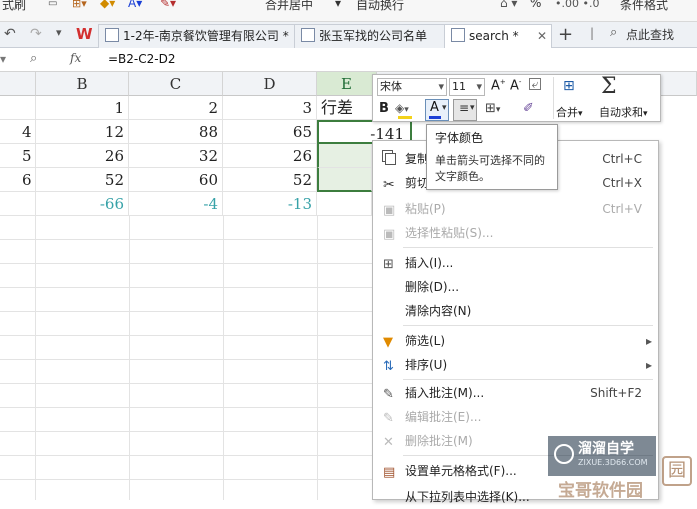 Image resolution: width=697 pixels, height=509 pixels. I want to click on sigma-icon: Σ, so click(609, 86).